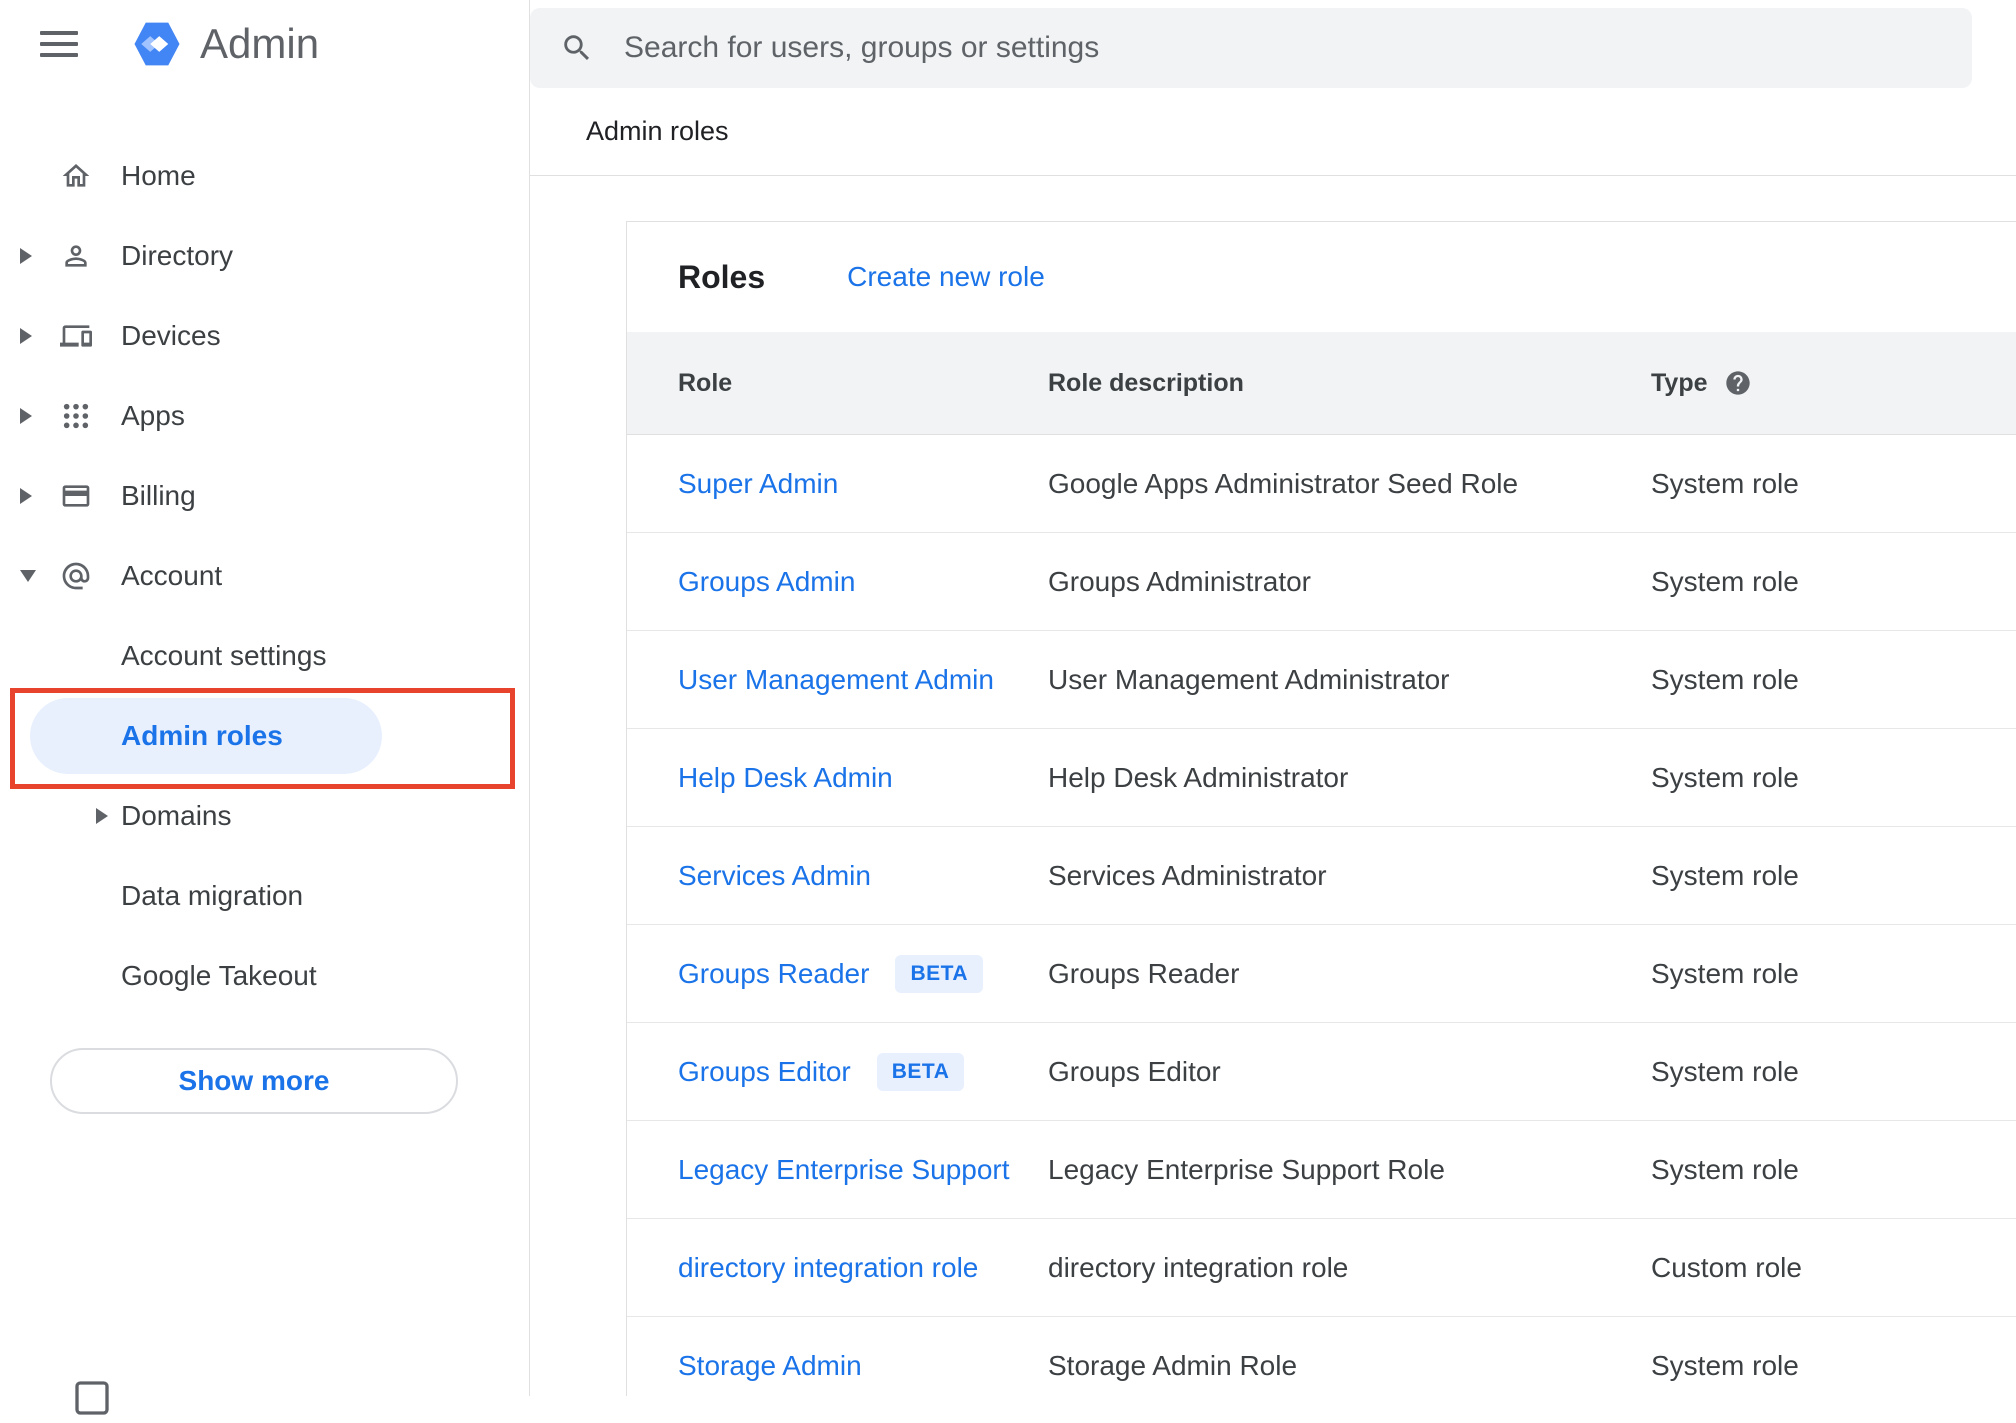 This screenshot has height=1423, width=2016. I want to click on role-link: Groups Reader, so click(773, 974).